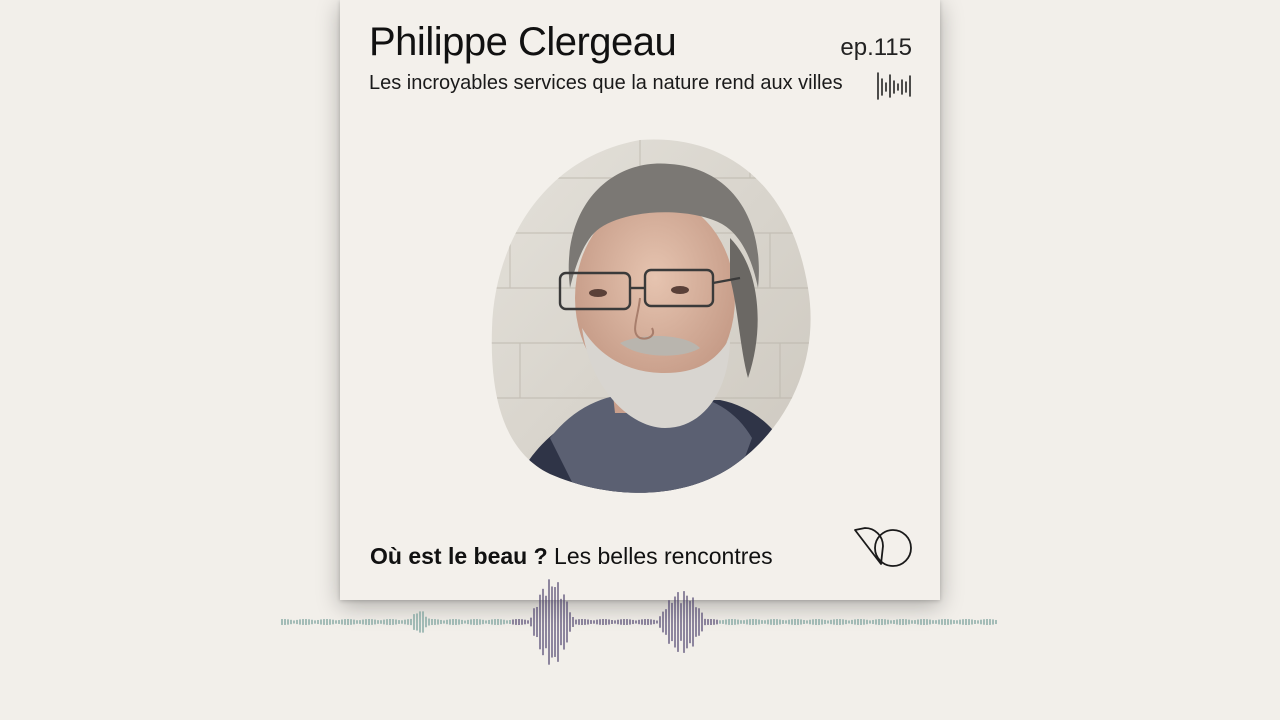  What do you see at coordinates (894, 86) in the screenshot?
I see `sound-wave-icon` at bounding box center [894, 86].